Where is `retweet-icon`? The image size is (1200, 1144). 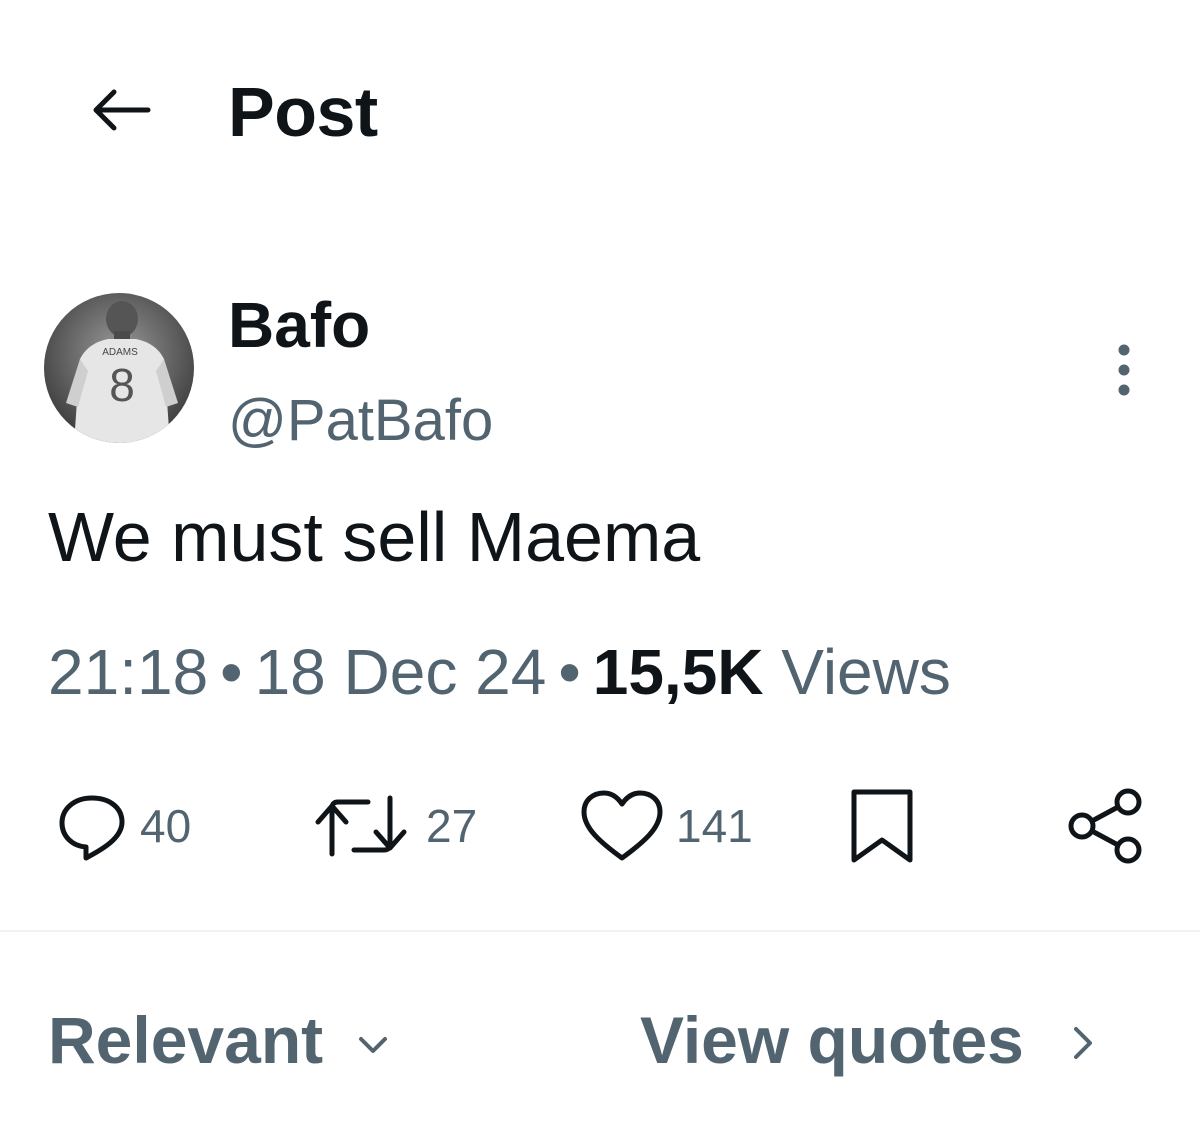 retweet-icon is located at coordinates (361, 826).